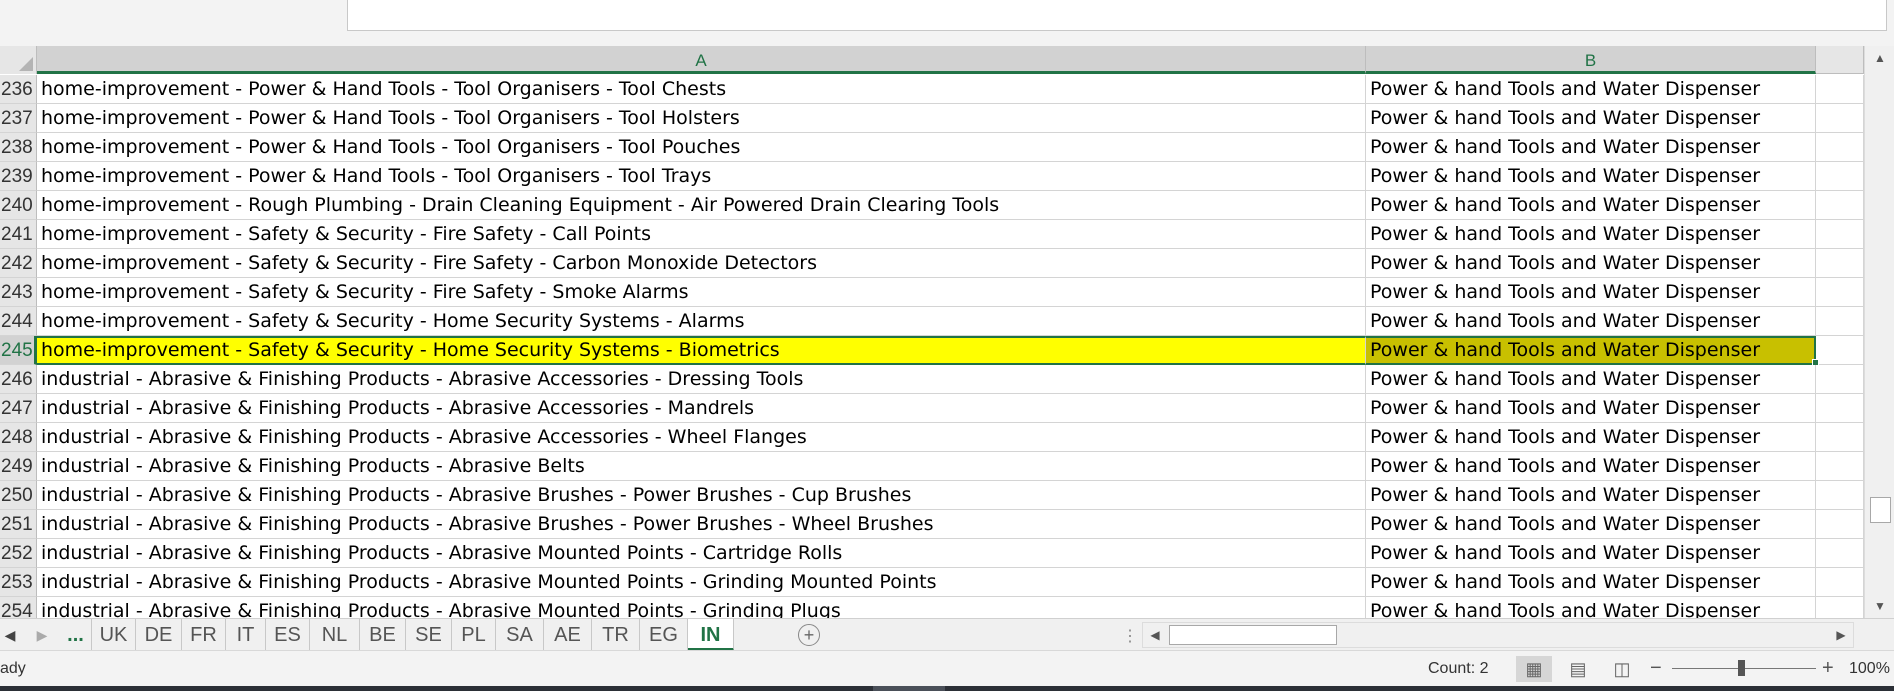  Describe the element at coordinates (1117, 15) in the screenshot. I see `formula-input` at that location.